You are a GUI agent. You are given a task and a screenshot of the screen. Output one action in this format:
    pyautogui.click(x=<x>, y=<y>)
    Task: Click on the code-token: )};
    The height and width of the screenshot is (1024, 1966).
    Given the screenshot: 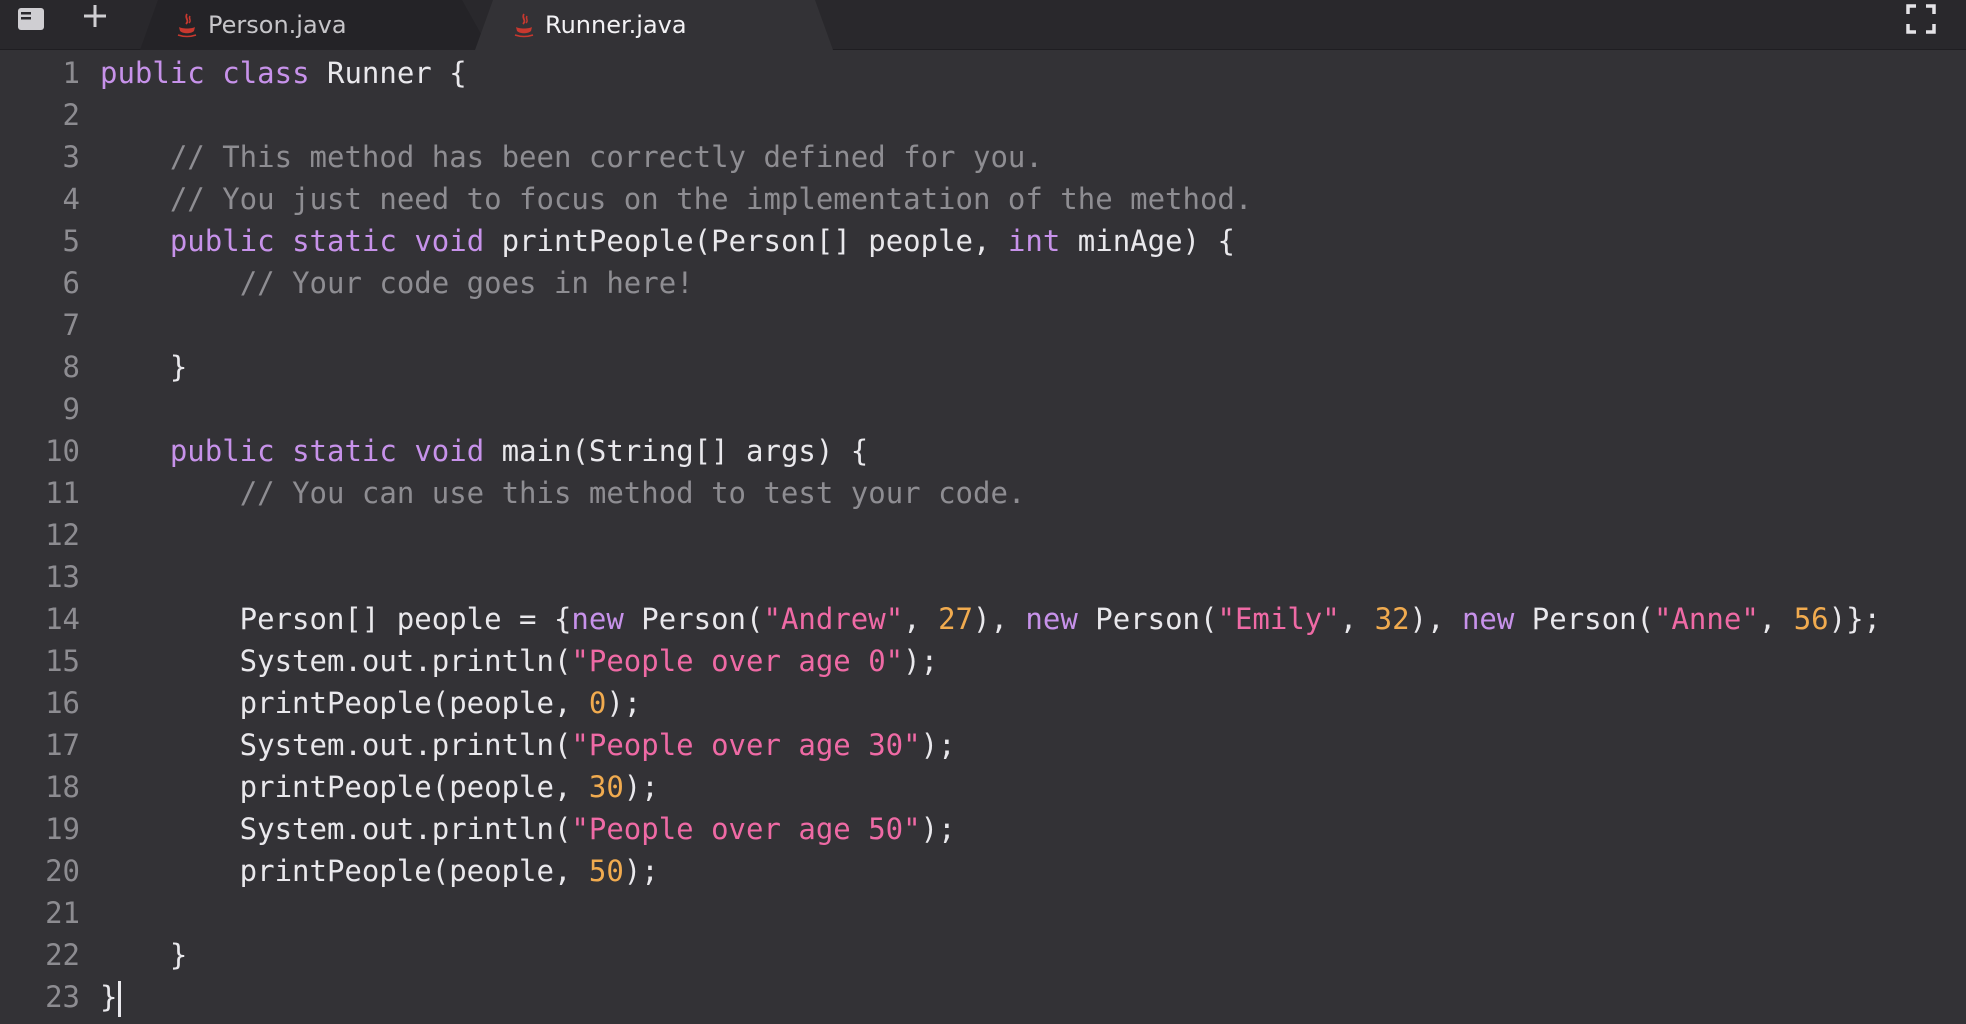 What is the action you would take?
    pyautogui.click(x=1855, y=619)
    